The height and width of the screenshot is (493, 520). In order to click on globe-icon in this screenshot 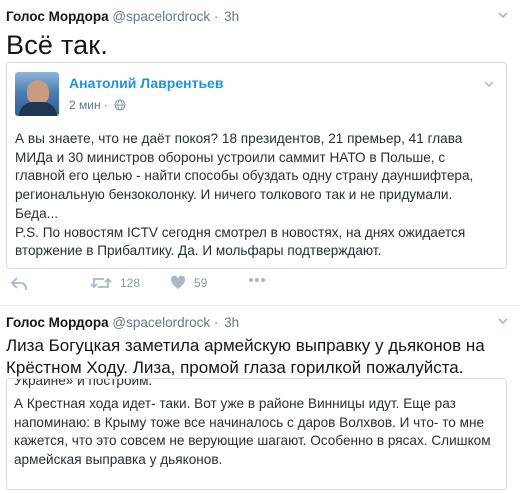, I will do `click(120, 106)`.